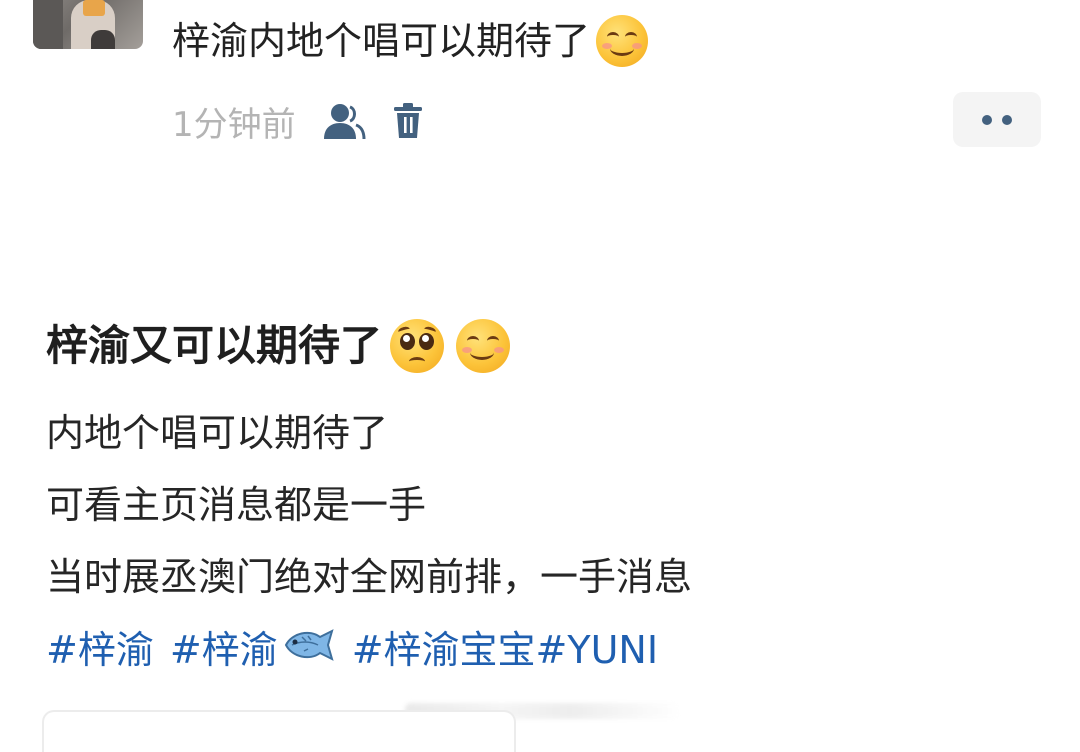 This screenshot has width=1080, height=752. Describe the element at coordinates (88, 24) in the screenshot. I see `avatar` at that location.